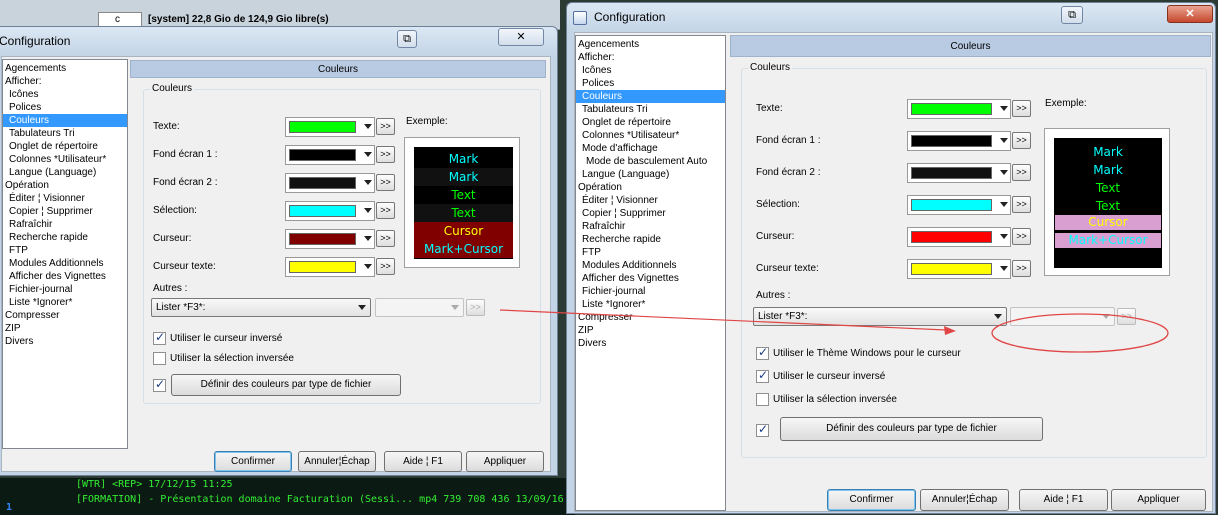 Image resolution: width=1218 pixels, height=515 pixels. What do you see at coordinates (1080, 333) in the screenshot?
I see `annotation-ellipse` at bounding box center [1080, 333].